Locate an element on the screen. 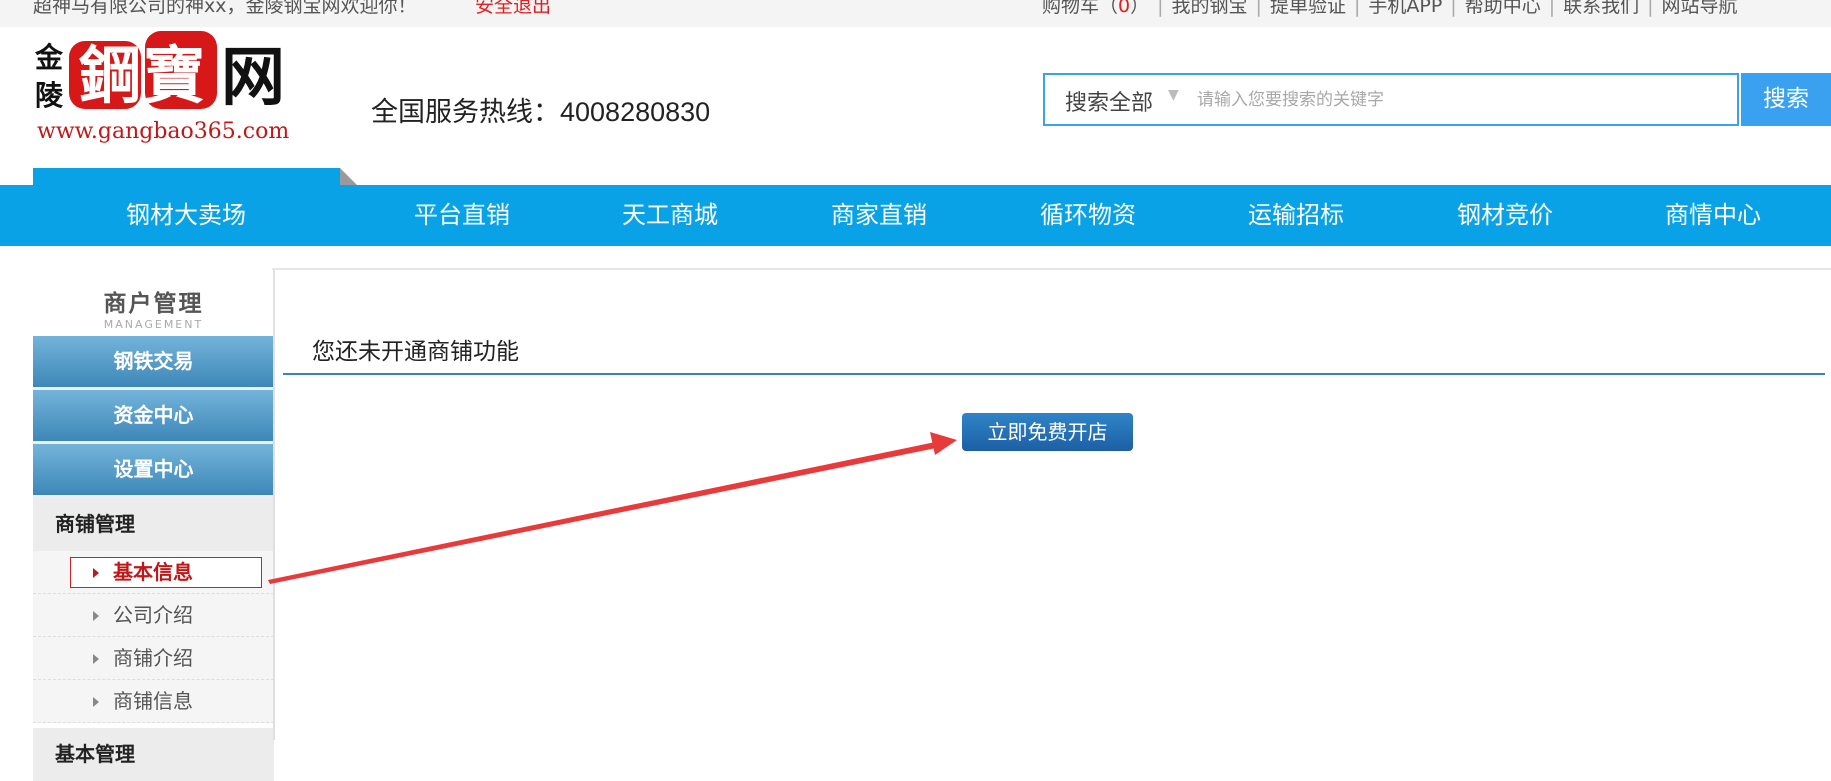 The width and height of the screenshot is (1831, 781). sidebar-subtitle: MANAGEMENT is located at coordinates (153, 324).